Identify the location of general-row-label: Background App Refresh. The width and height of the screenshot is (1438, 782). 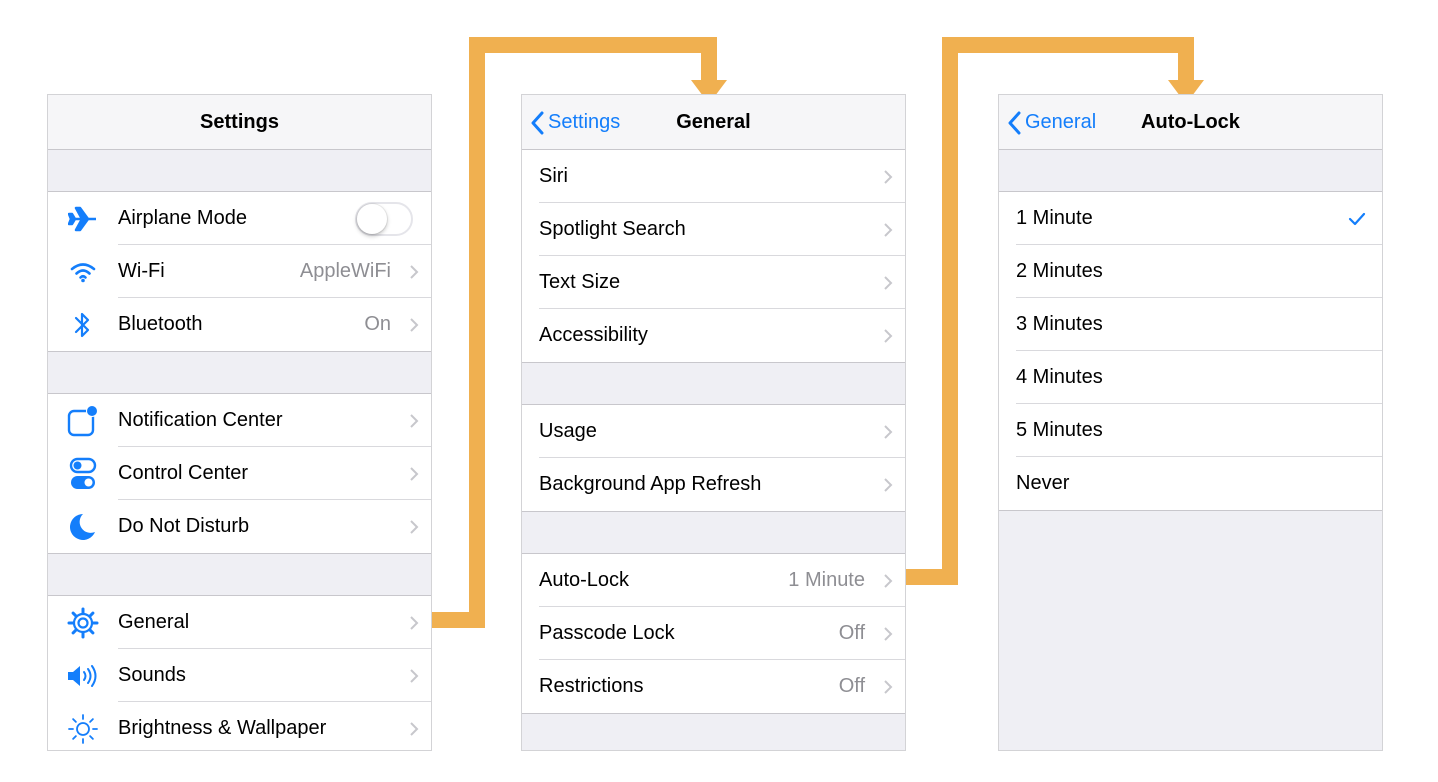
(650, 484).